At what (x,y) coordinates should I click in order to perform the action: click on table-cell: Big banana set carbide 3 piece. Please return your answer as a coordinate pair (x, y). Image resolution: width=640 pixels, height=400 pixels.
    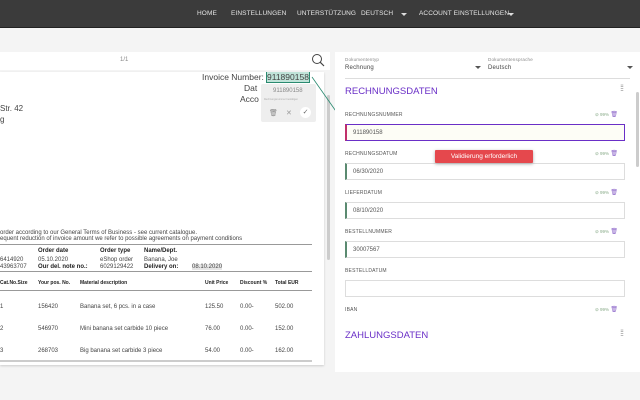
    Looking at the image, I should click on (121, 351).